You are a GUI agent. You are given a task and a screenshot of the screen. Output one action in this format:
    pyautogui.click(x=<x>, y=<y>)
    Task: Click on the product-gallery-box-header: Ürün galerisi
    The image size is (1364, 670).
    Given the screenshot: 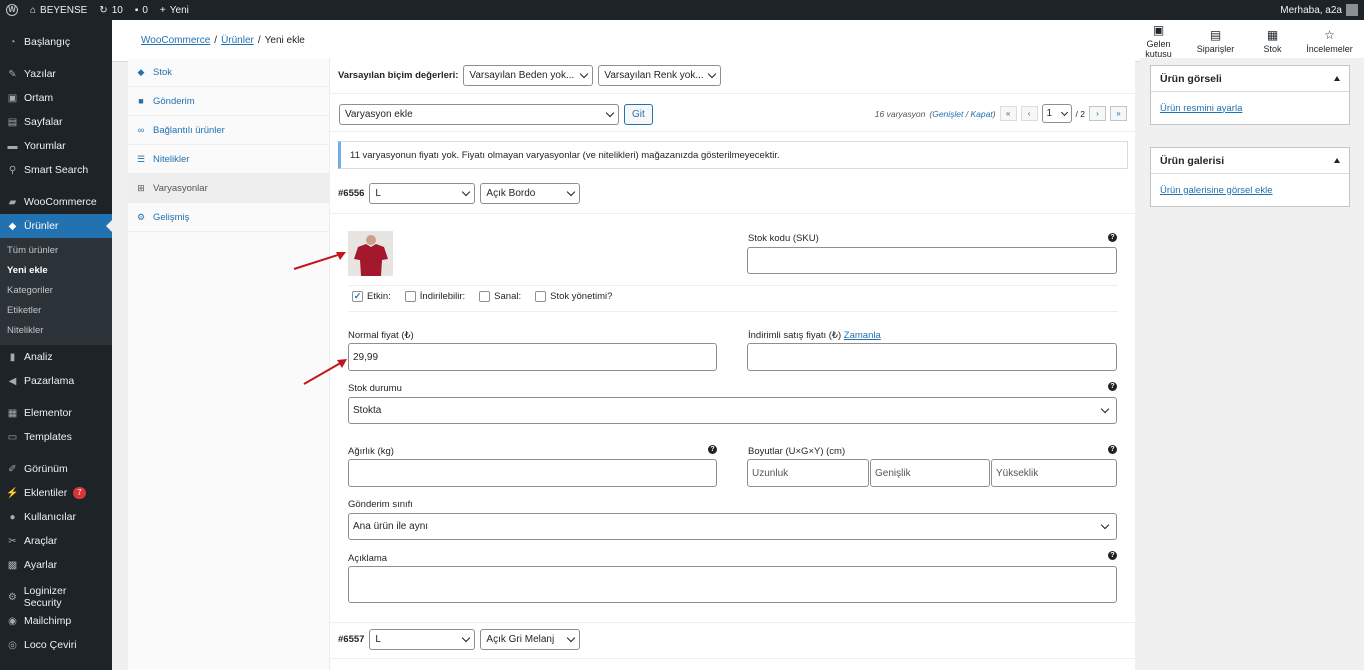 What is the action you would take?
    pyautogui.click(x=1250, y=161)
    